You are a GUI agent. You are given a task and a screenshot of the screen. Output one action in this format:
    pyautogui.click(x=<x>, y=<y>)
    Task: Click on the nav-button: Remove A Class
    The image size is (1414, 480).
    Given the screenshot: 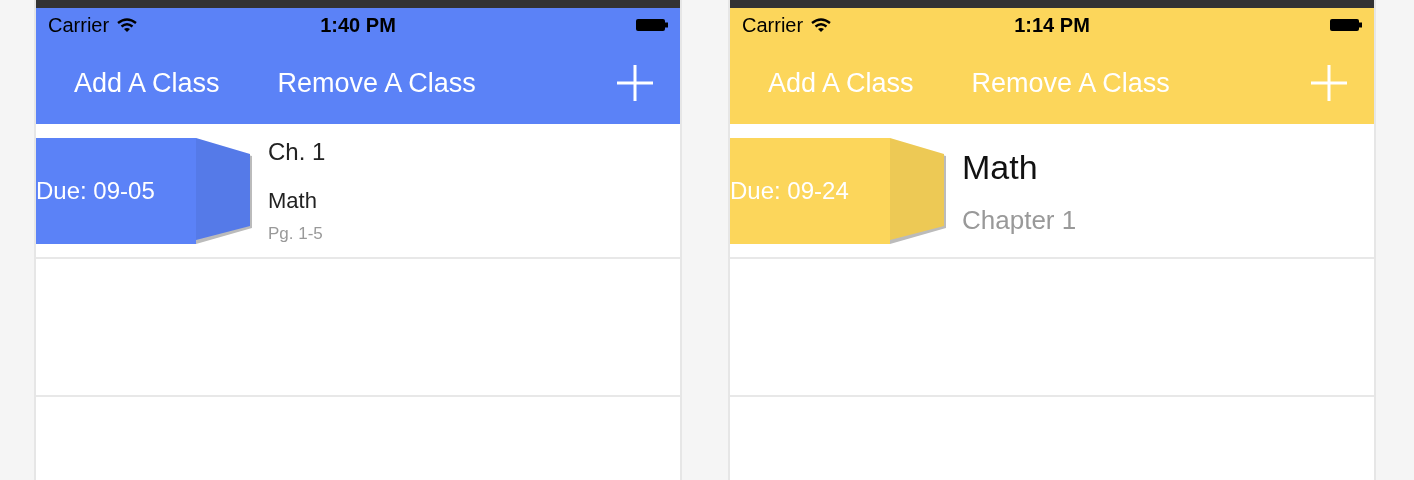 What is the action you would take?
    pyautogui.click(x=376, y=83)
    